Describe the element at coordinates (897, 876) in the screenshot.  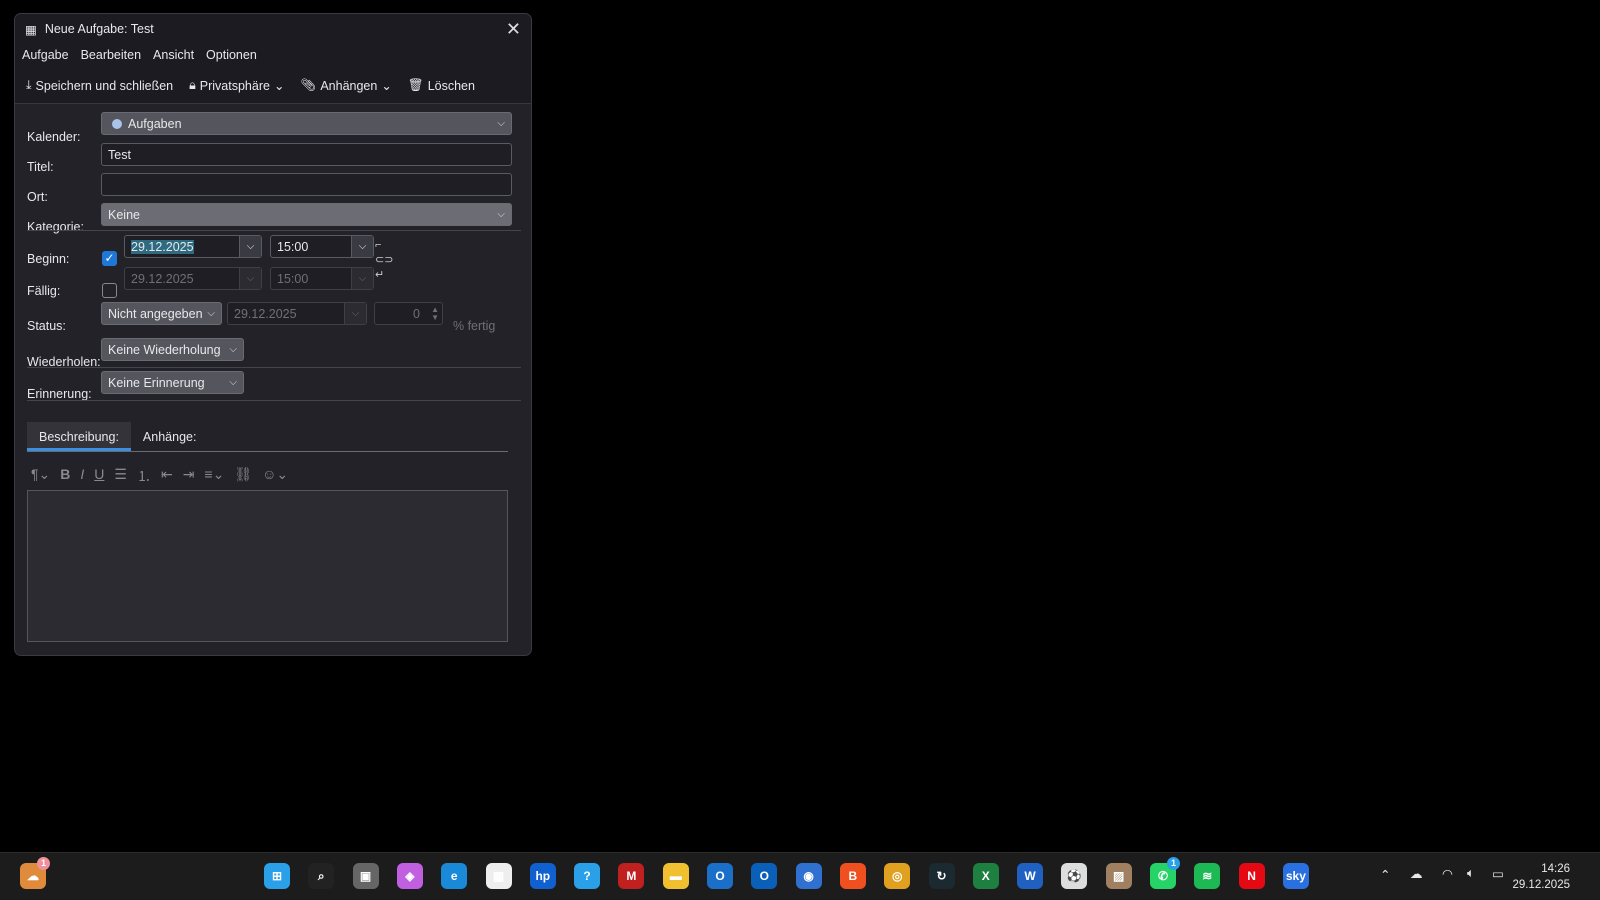
I see `taskbar-app-chrome: ◎` at that location.